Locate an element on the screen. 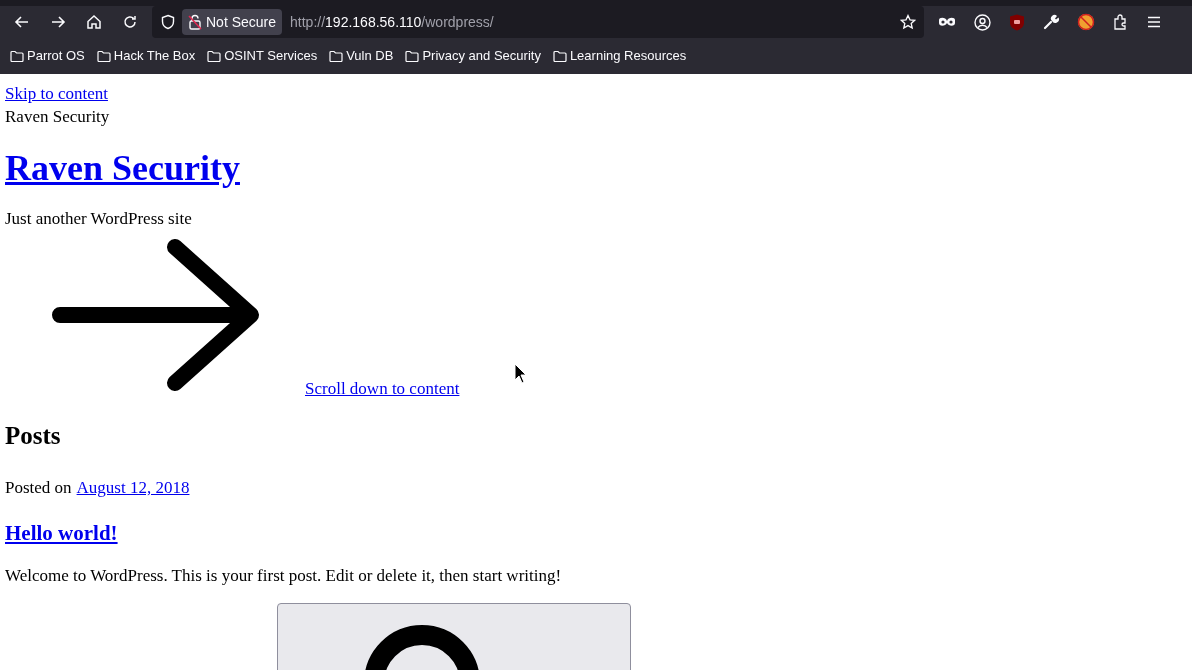  reload-icon is located at coordinates (130, 22).